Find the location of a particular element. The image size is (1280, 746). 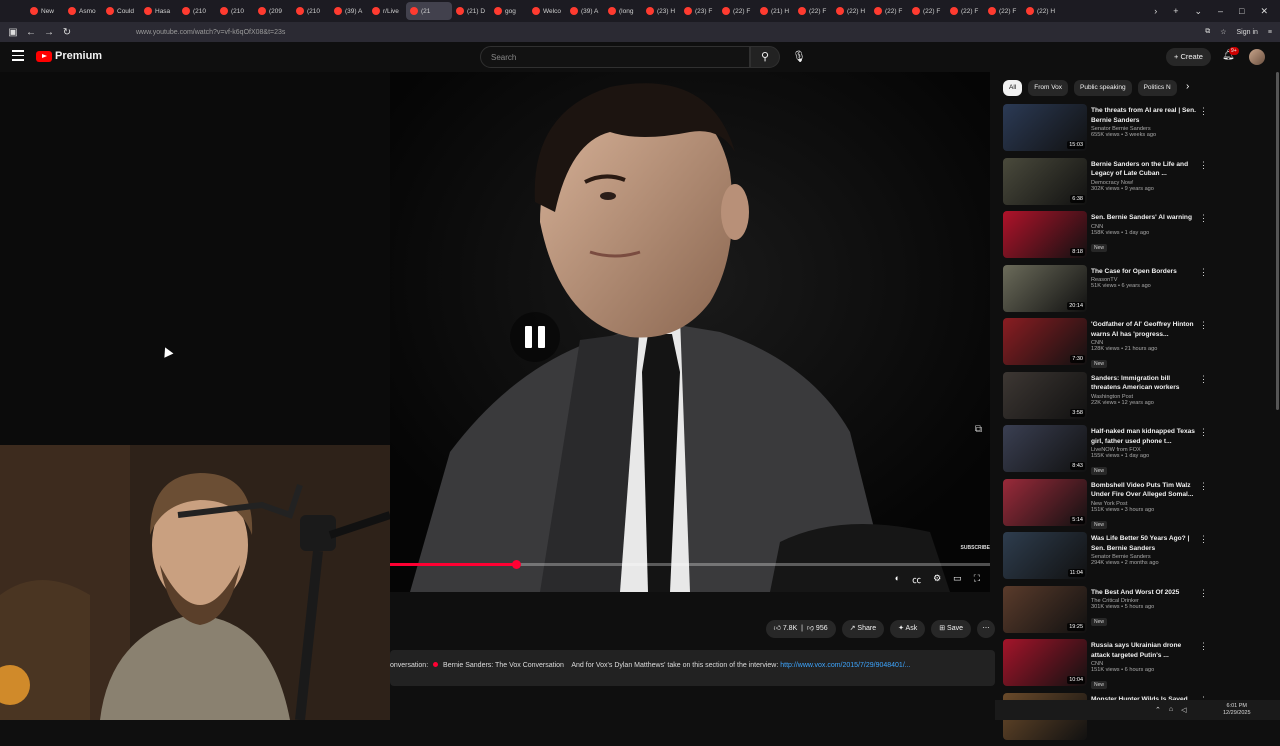

taskbar-clock: 6:01 PM 12/29/2025 is located at coordinates (1237, 710).